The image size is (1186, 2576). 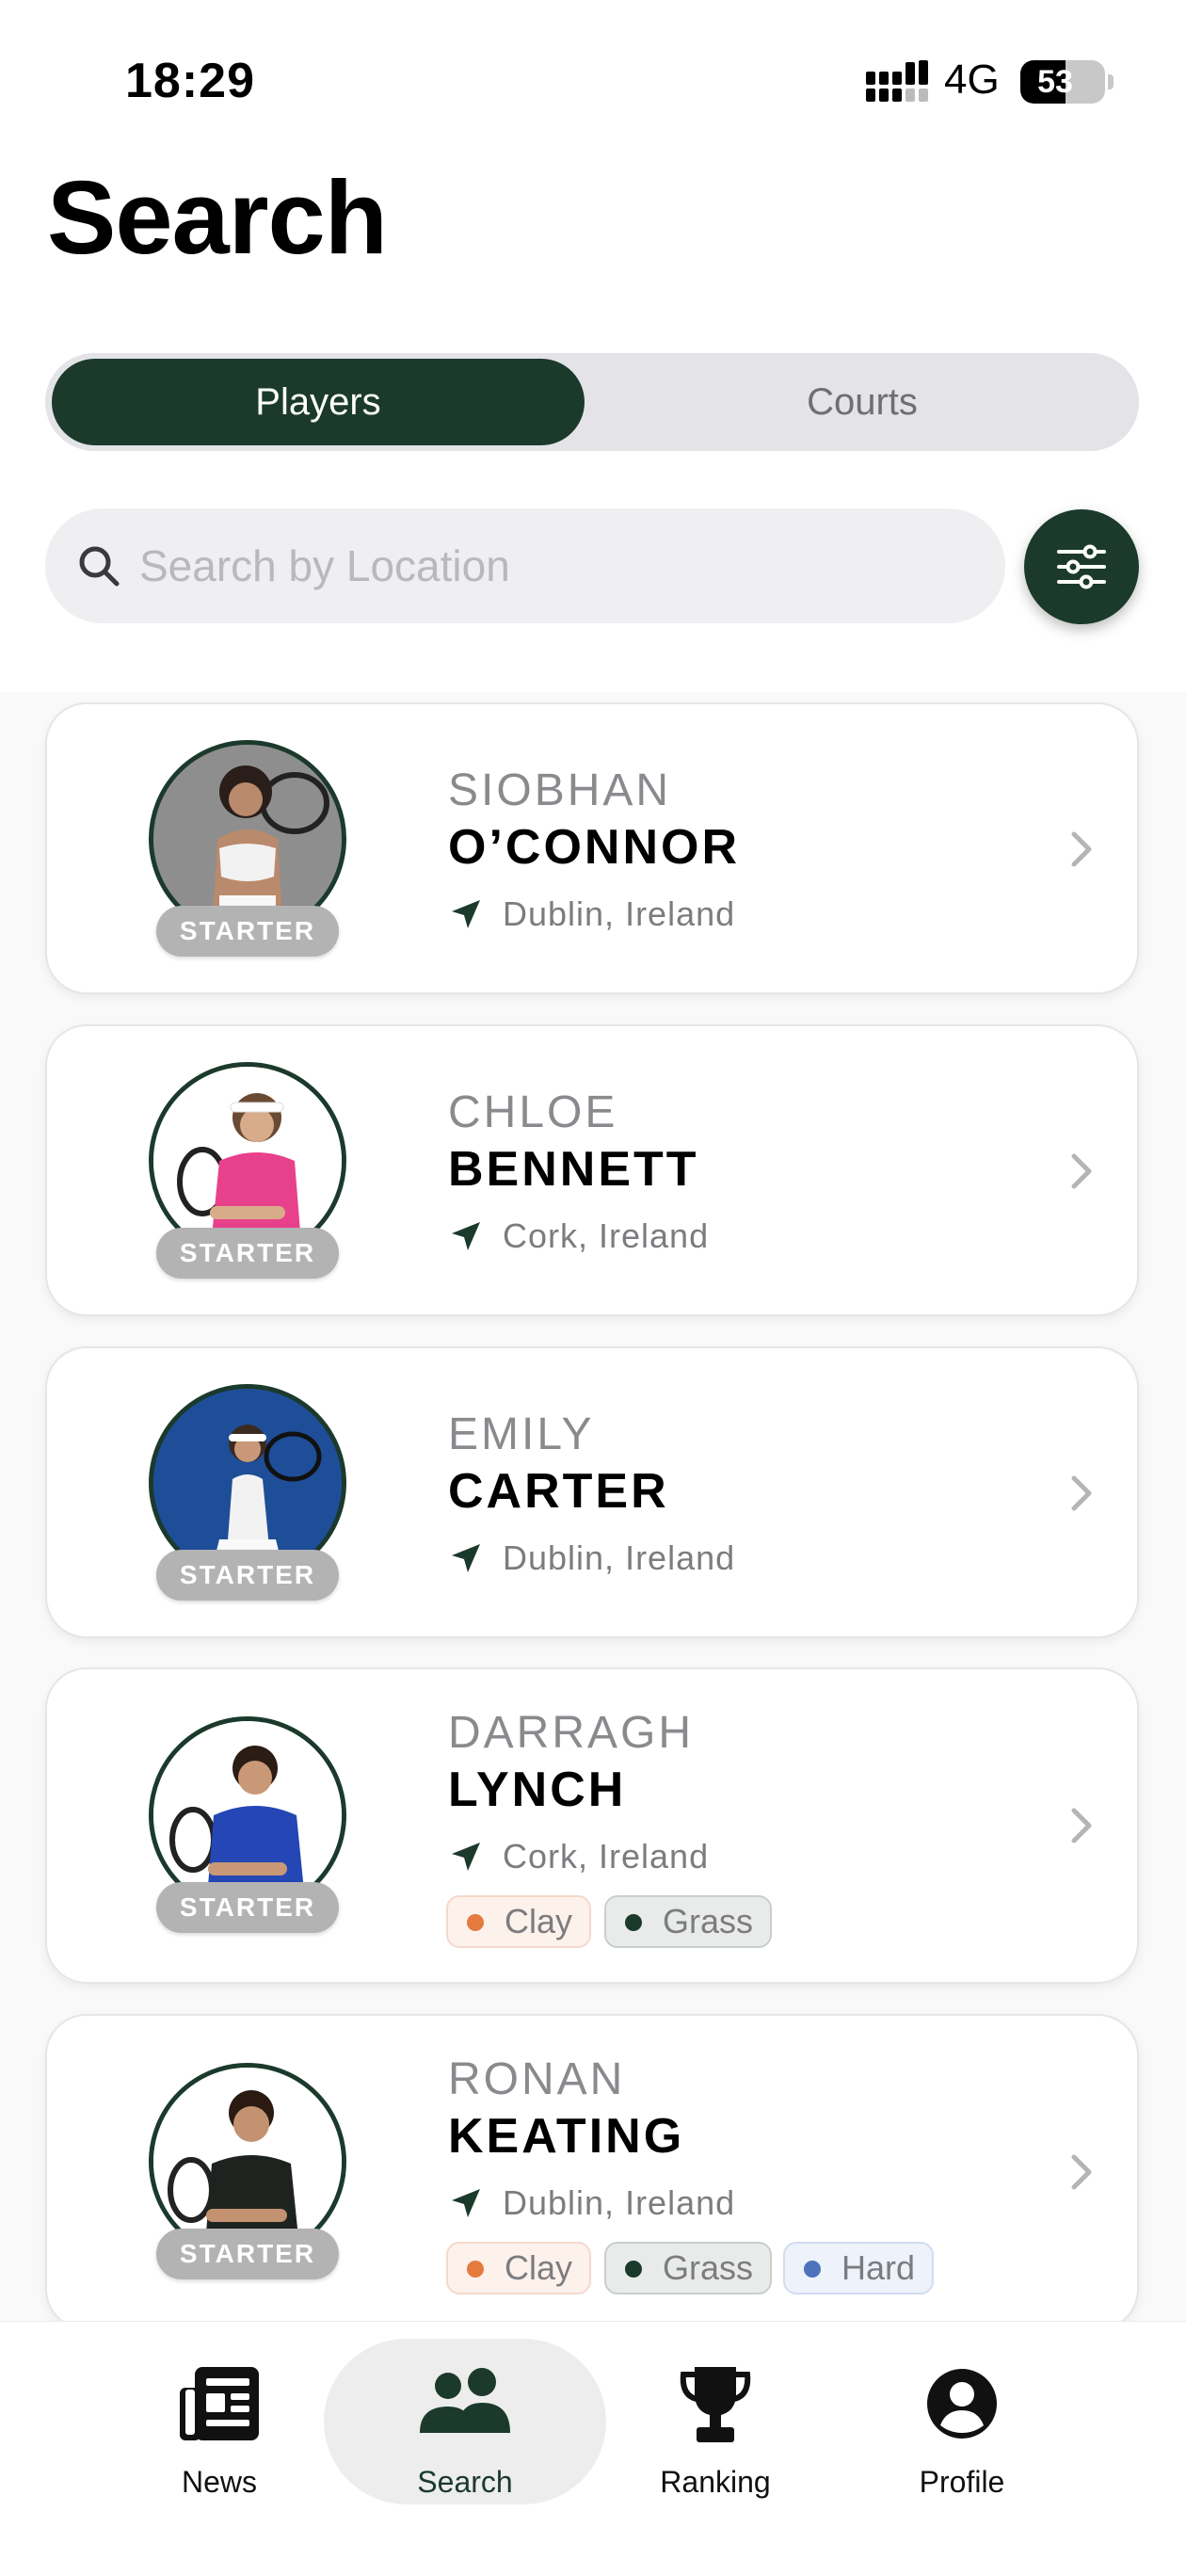 What do you see at coordinates (318, 402) in the screenshot?
I see `tab-players: Players` at bounding box center [318, 402].